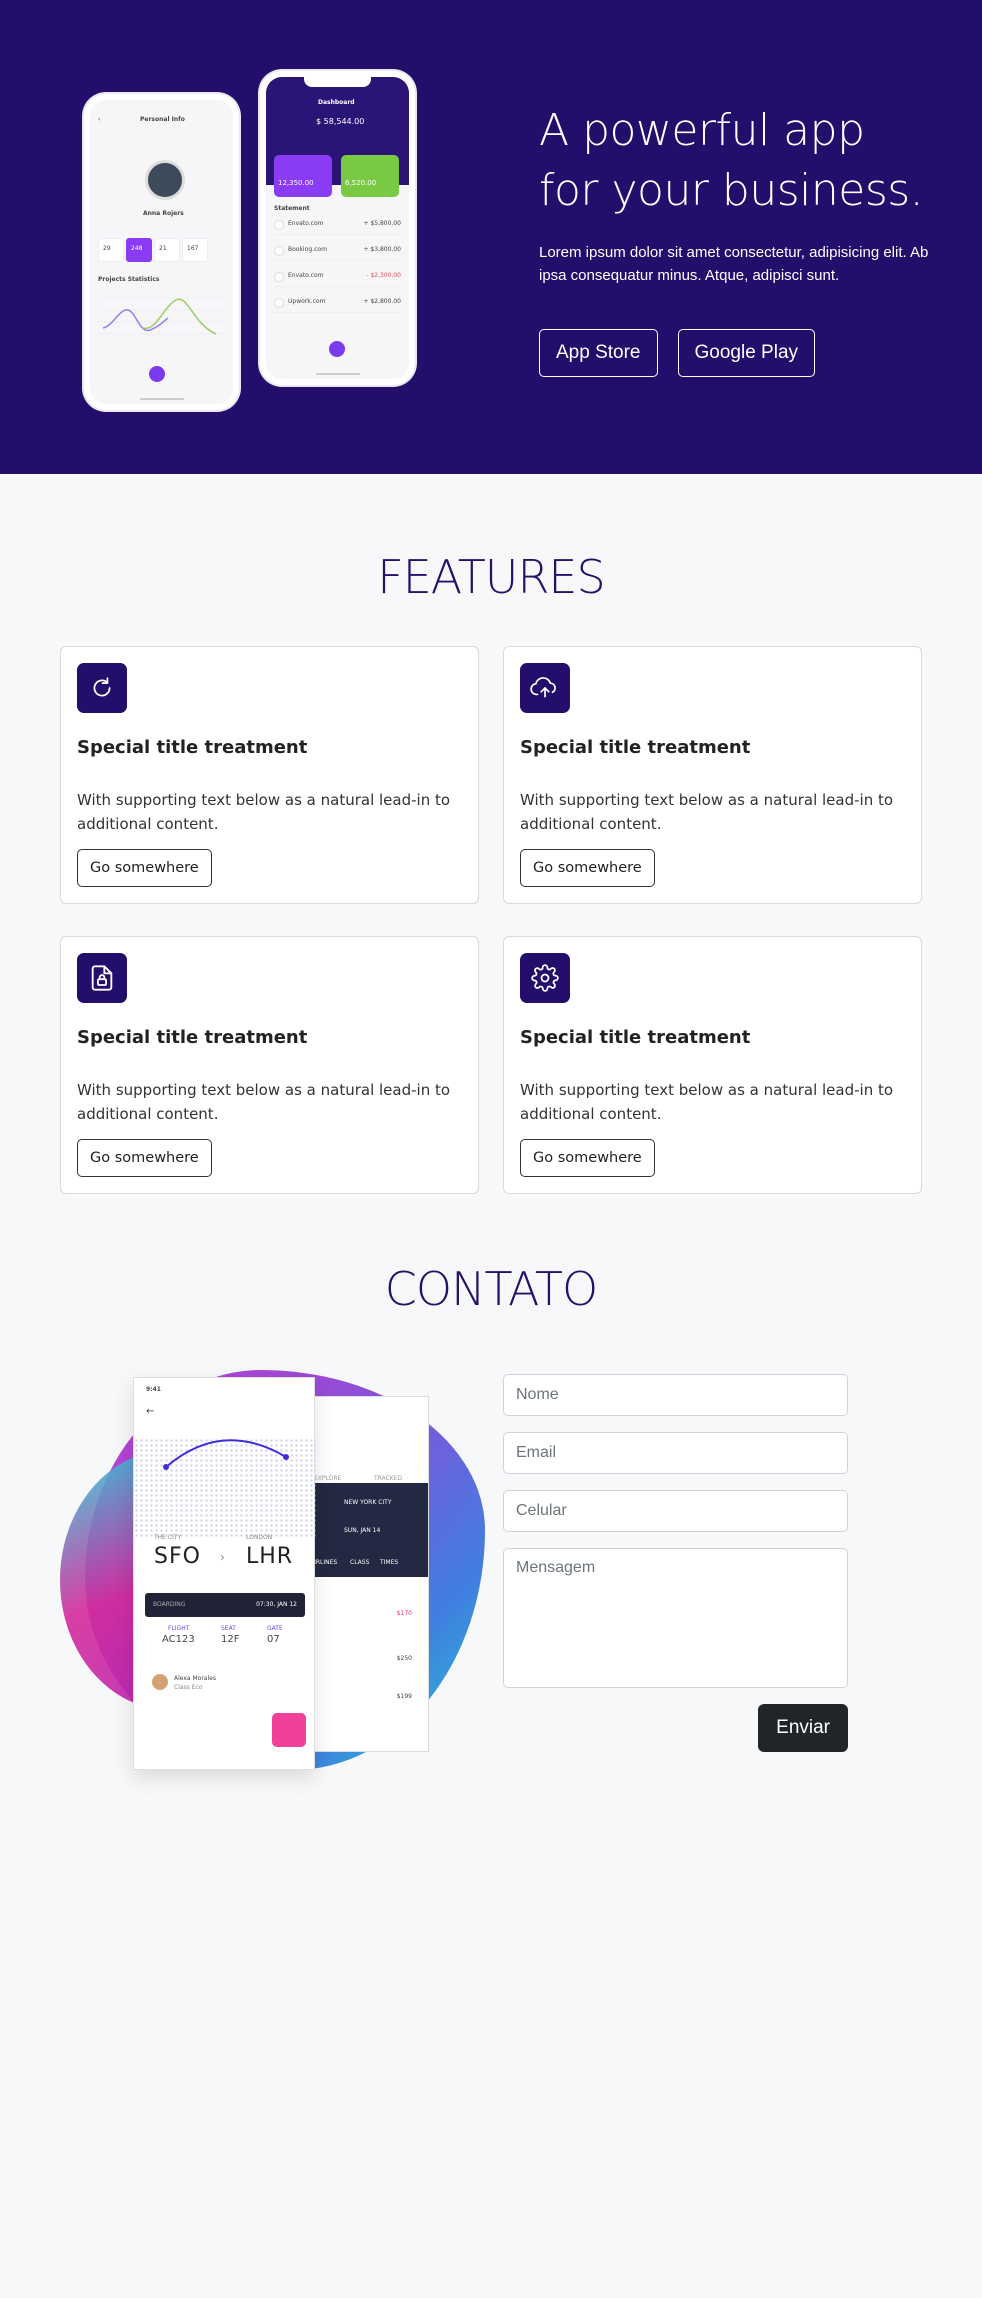 The width and height of the screenshot is (982, 2298). What do you see at coordinates (289, 1730) in the screenshot?
I see `qr-code-icon` at bounding box center [289, 1730].